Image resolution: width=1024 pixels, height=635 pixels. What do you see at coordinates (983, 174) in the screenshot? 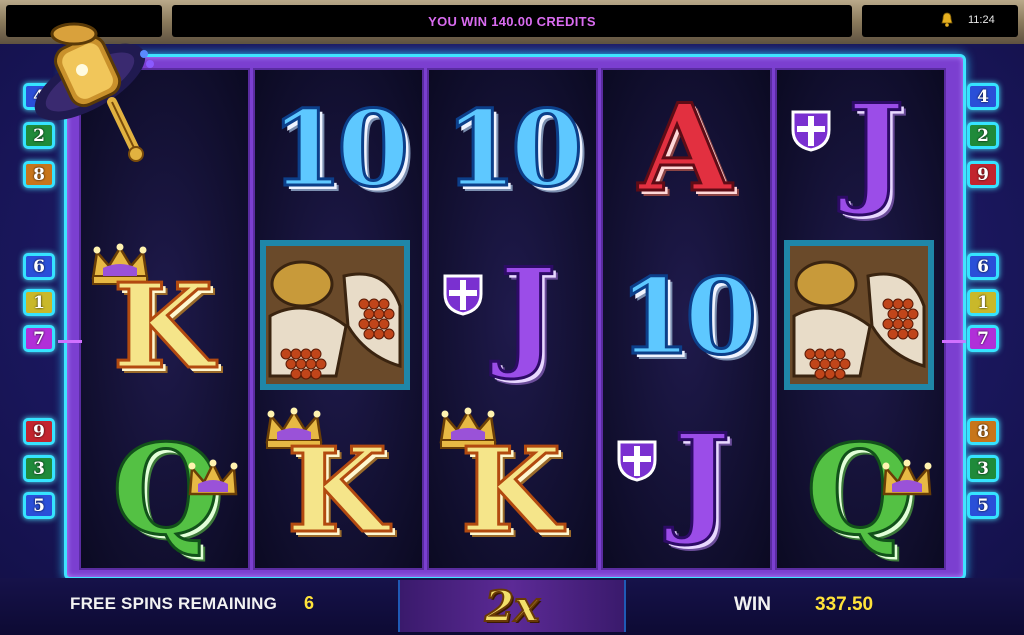
I see `payline-right-3: 9` at bounding box center [983, 174].